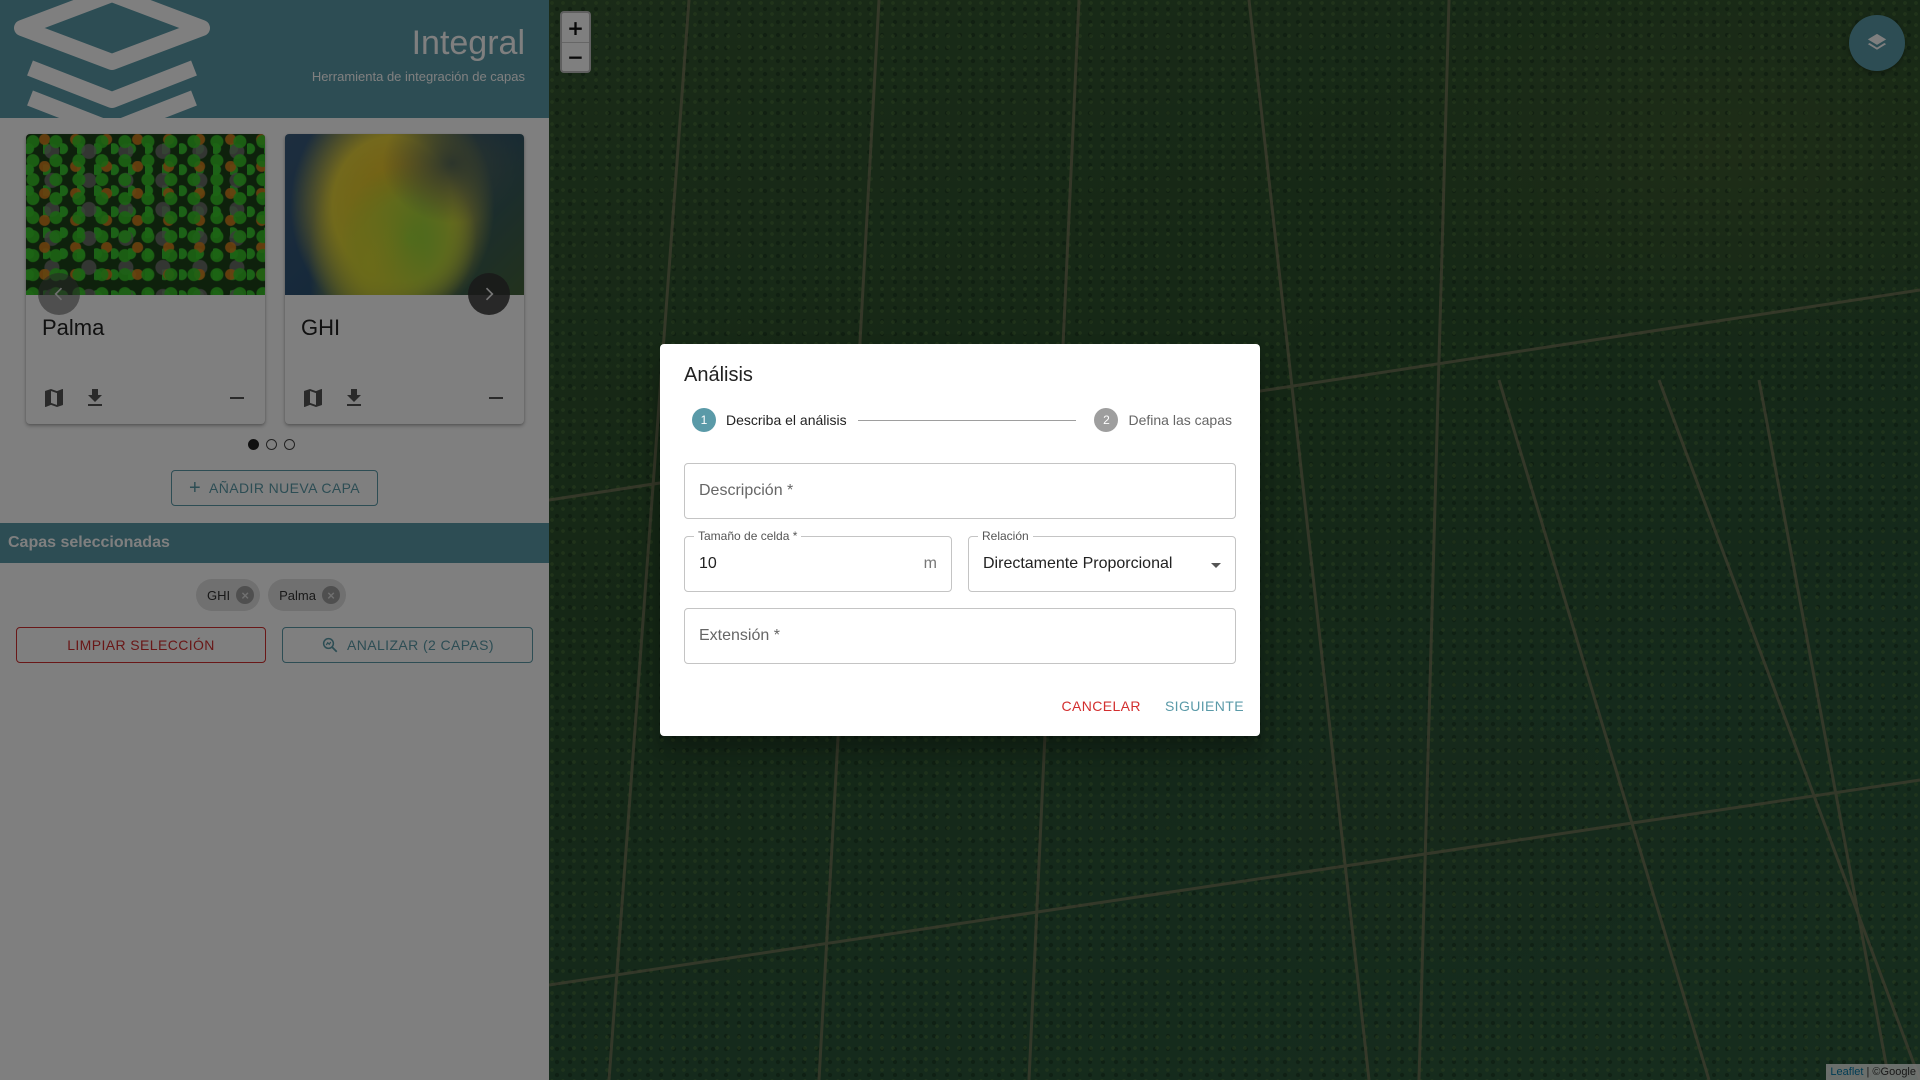  I want to click on extent-field: Extensión *, so click(960, 636).